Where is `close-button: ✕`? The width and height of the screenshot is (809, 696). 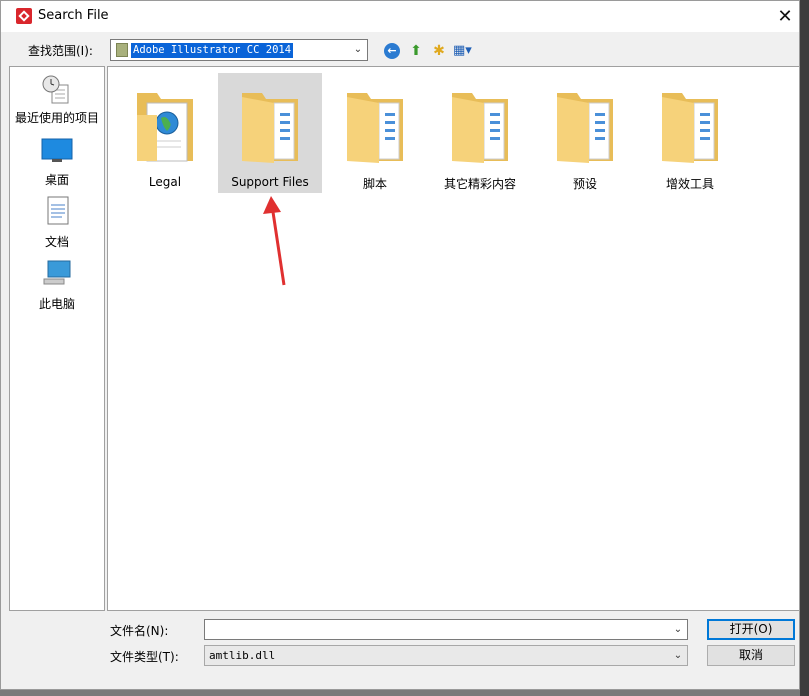 close-button: ✕ is located at coordinates (785, 17).